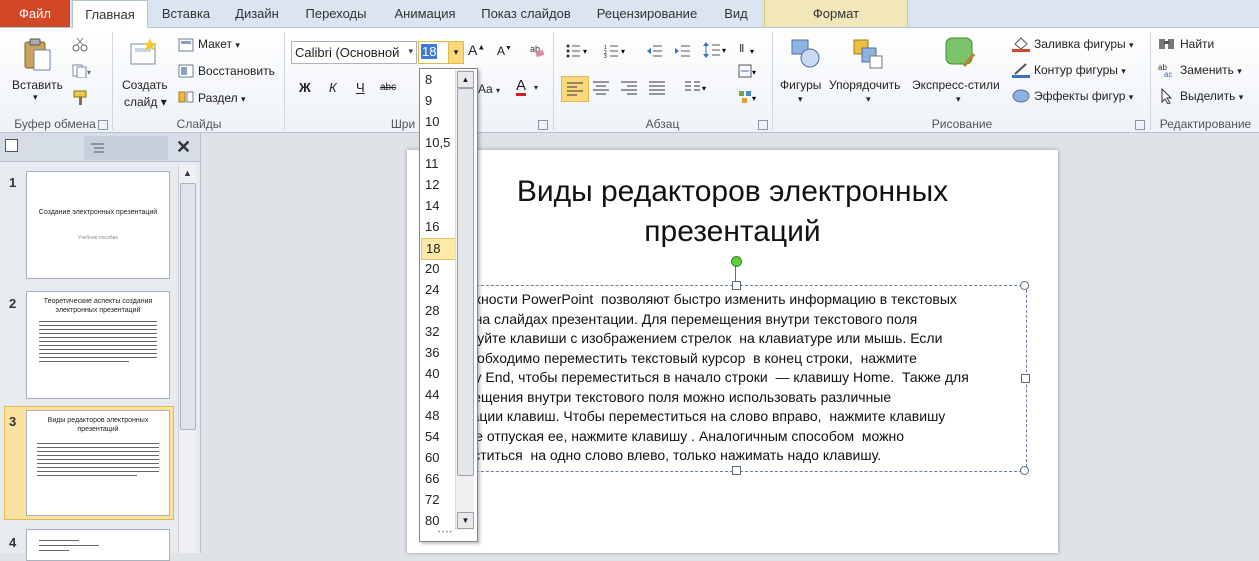 Image resolution: width=1259 pixels, height=561 pixels. What do you see at coordinates (476, 50) in the screenshot?
I see `grow-font-icon: A▲` at bounding box center [476, 50].